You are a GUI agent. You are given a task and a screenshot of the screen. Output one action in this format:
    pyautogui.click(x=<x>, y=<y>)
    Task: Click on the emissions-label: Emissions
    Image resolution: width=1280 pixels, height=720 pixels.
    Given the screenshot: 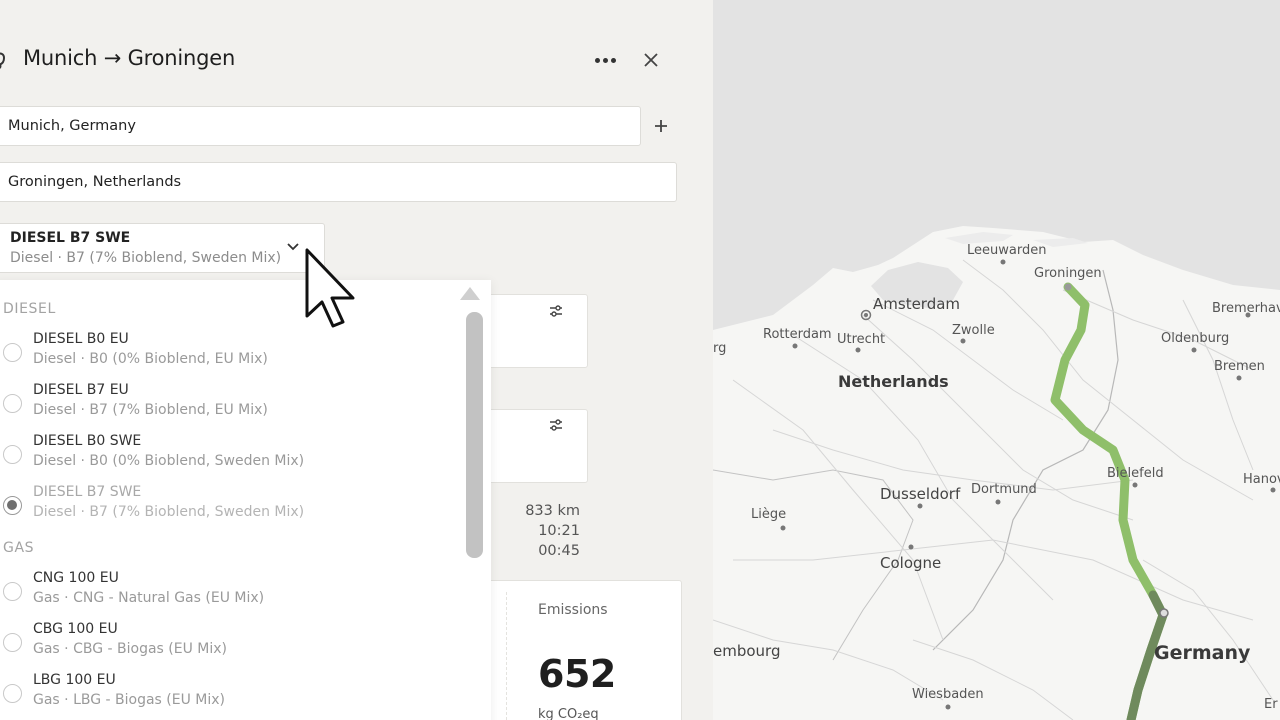 What is the action you would take?
    pyautogui.click(x=573, y=610)
    